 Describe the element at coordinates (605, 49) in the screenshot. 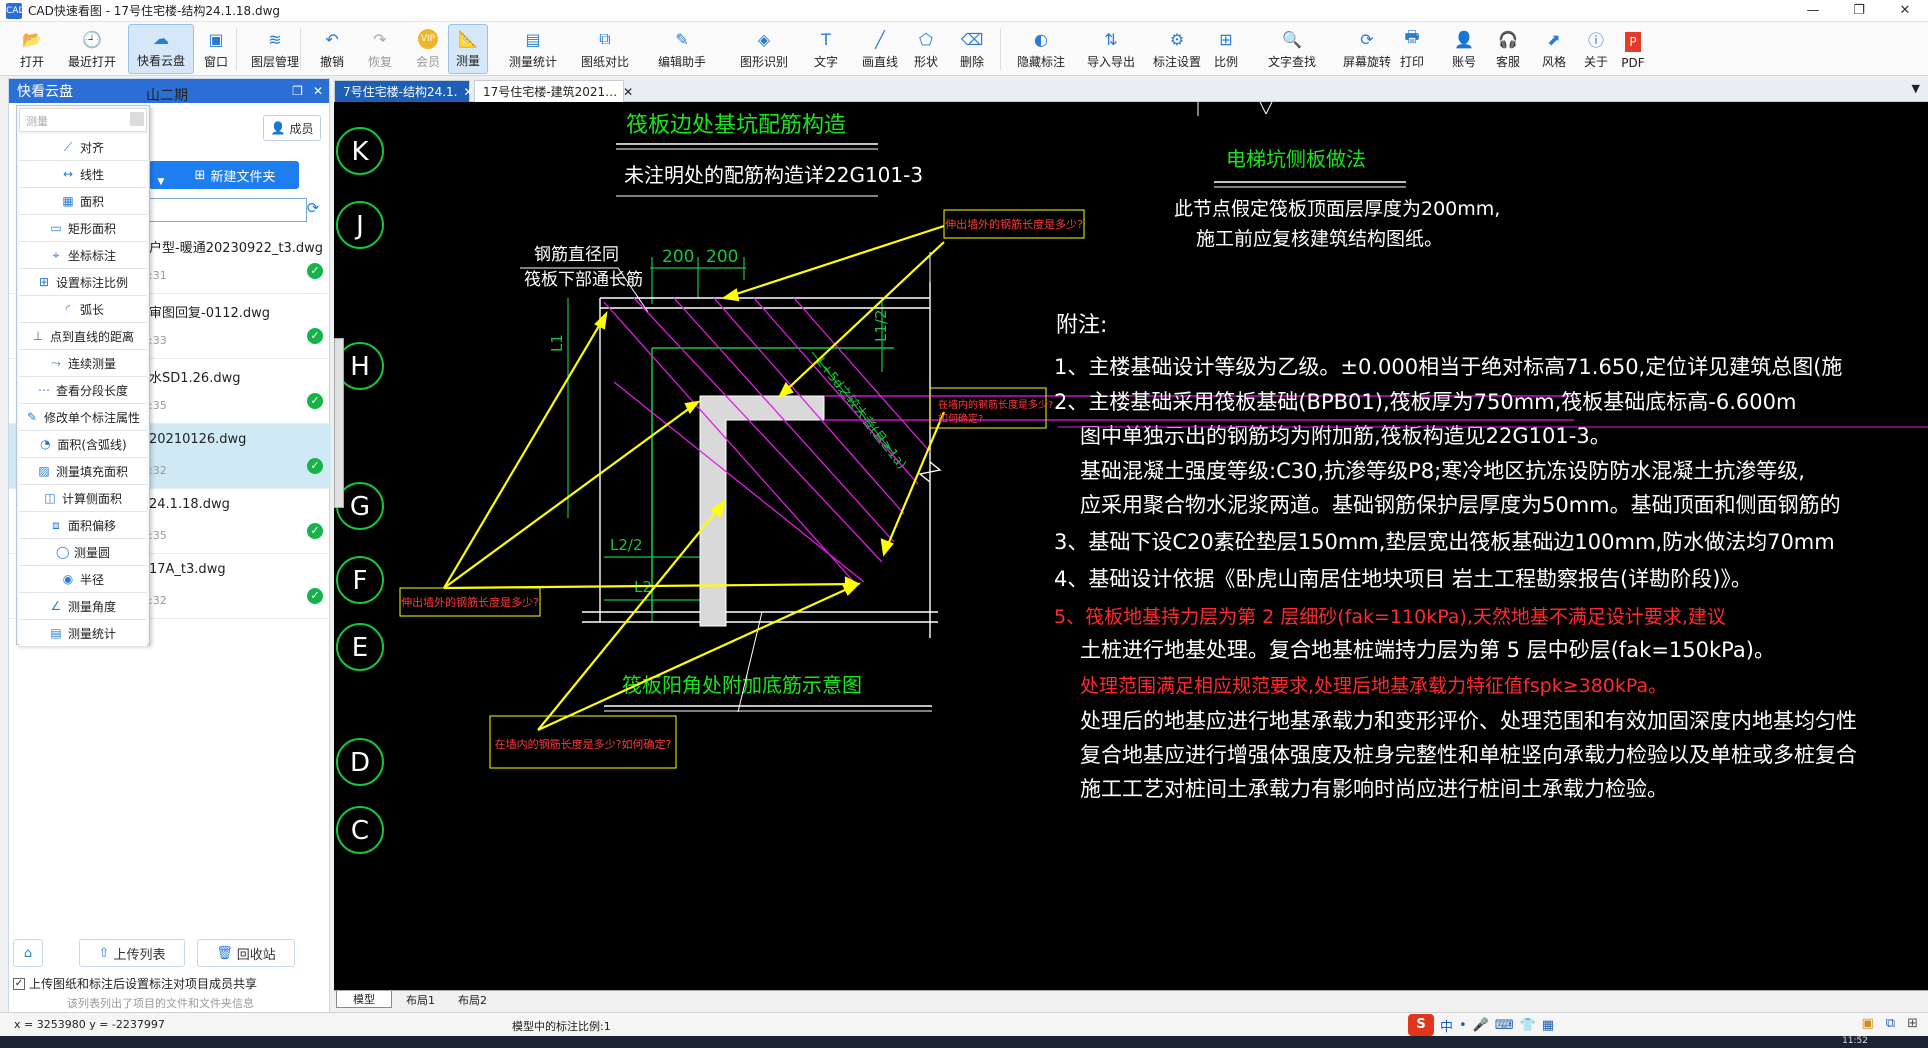

I see `toolbar-button-compare: ⧉ 图纸对比` at that location.